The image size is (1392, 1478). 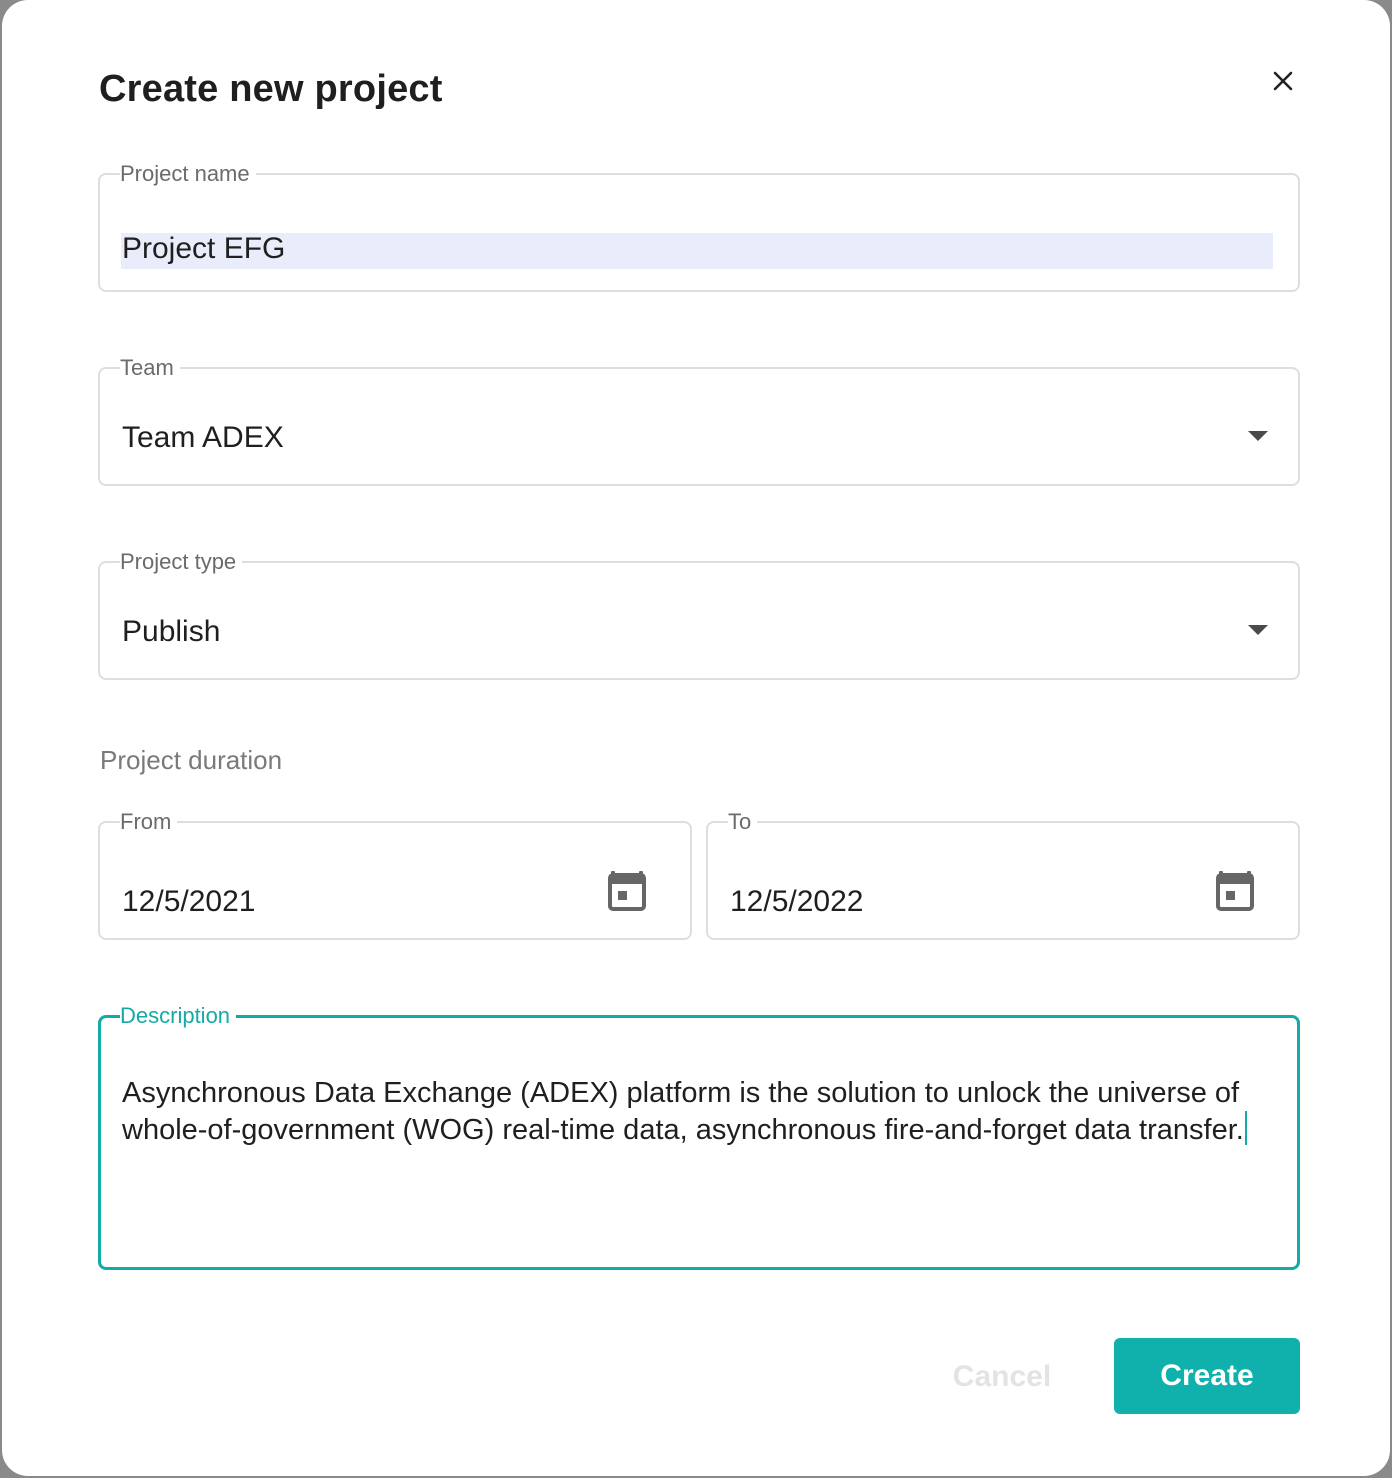 I want to click on team-select: Team Team ADEX, so click(x=699, y=421).